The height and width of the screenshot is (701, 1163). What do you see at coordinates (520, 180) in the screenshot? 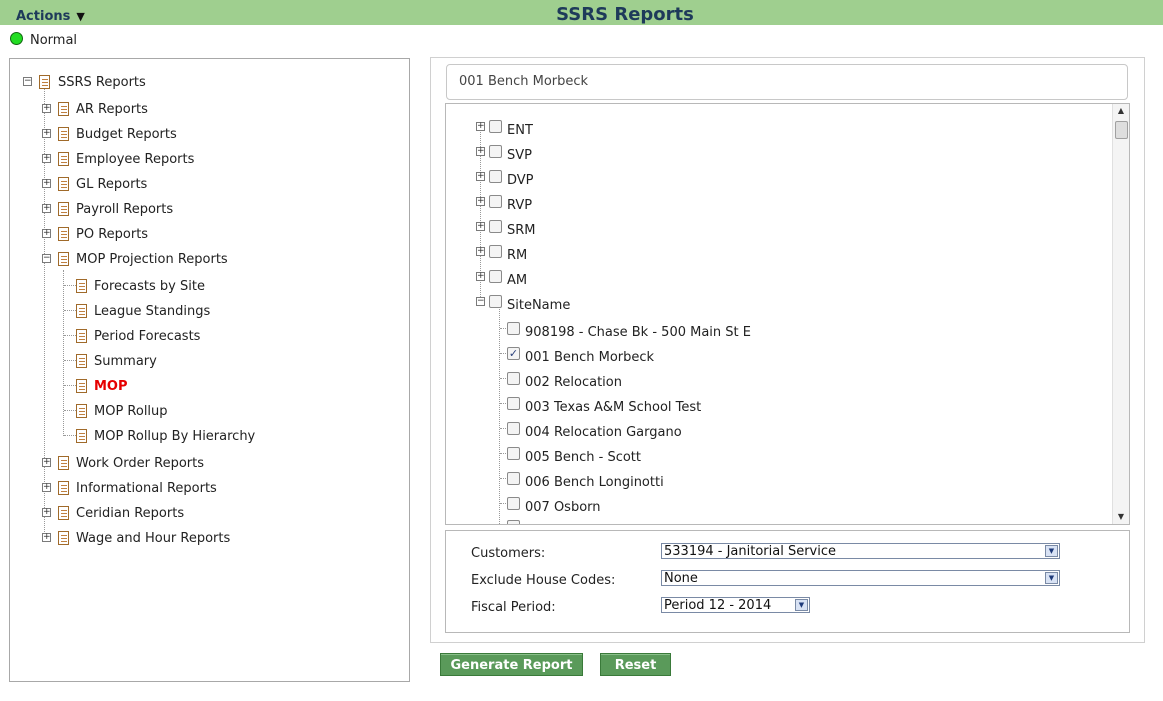
I see `hierarchy-node-label: DVP` at bounding box center [520, 180].